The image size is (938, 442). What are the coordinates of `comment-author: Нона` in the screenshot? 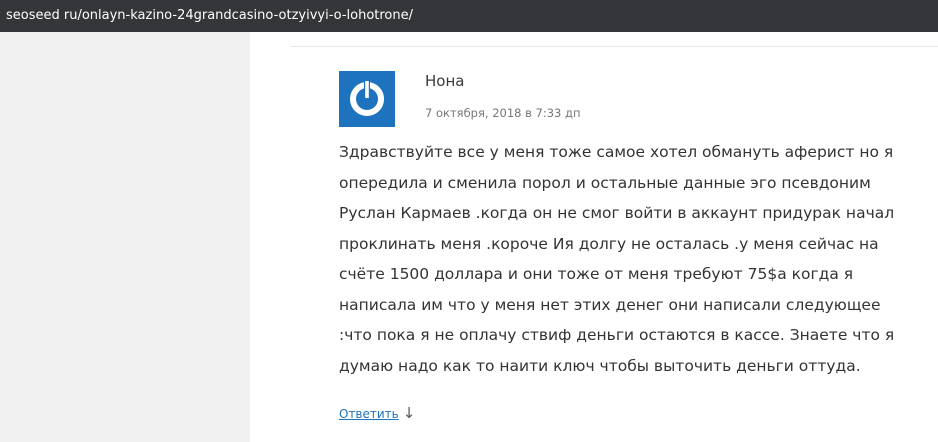 It's located at (444, 81).